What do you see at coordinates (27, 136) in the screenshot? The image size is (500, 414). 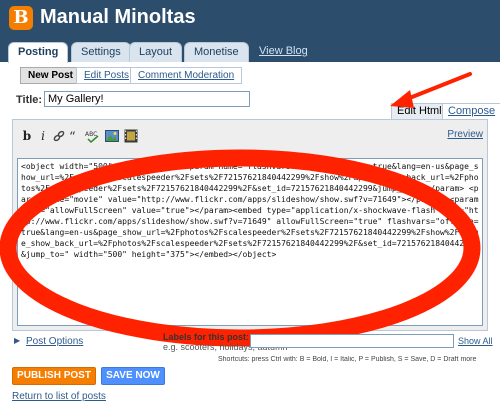 I see `bold-button: b` at bounding box center [27, 136].